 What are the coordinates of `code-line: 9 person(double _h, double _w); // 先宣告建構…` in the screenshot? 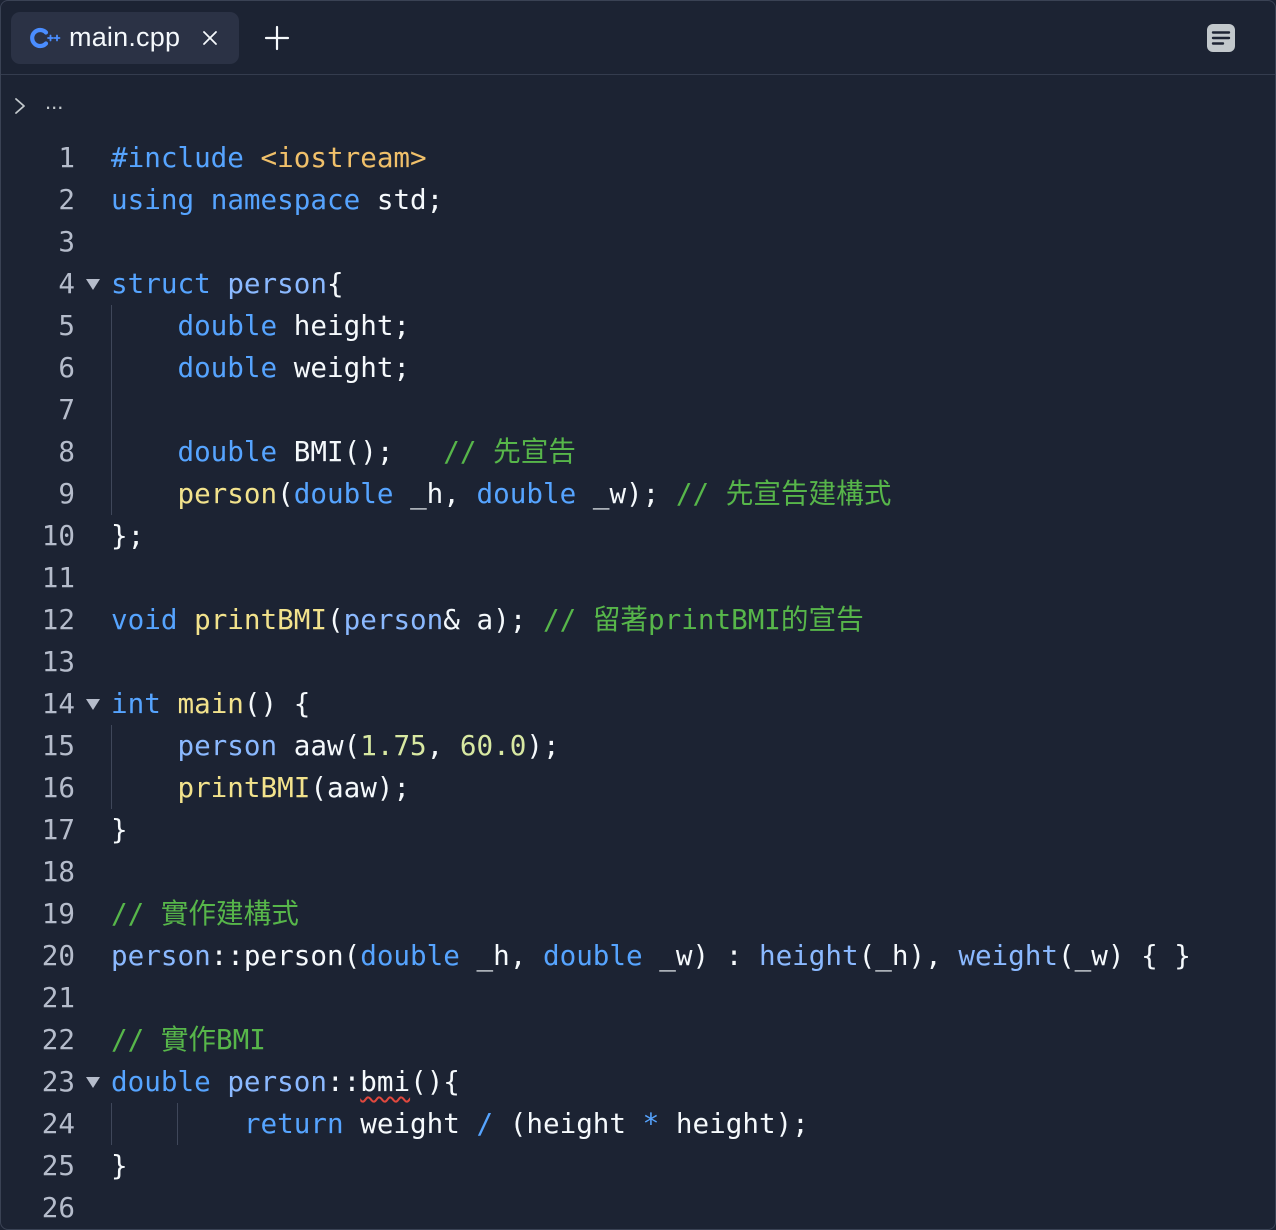 It's located at (638, 494).